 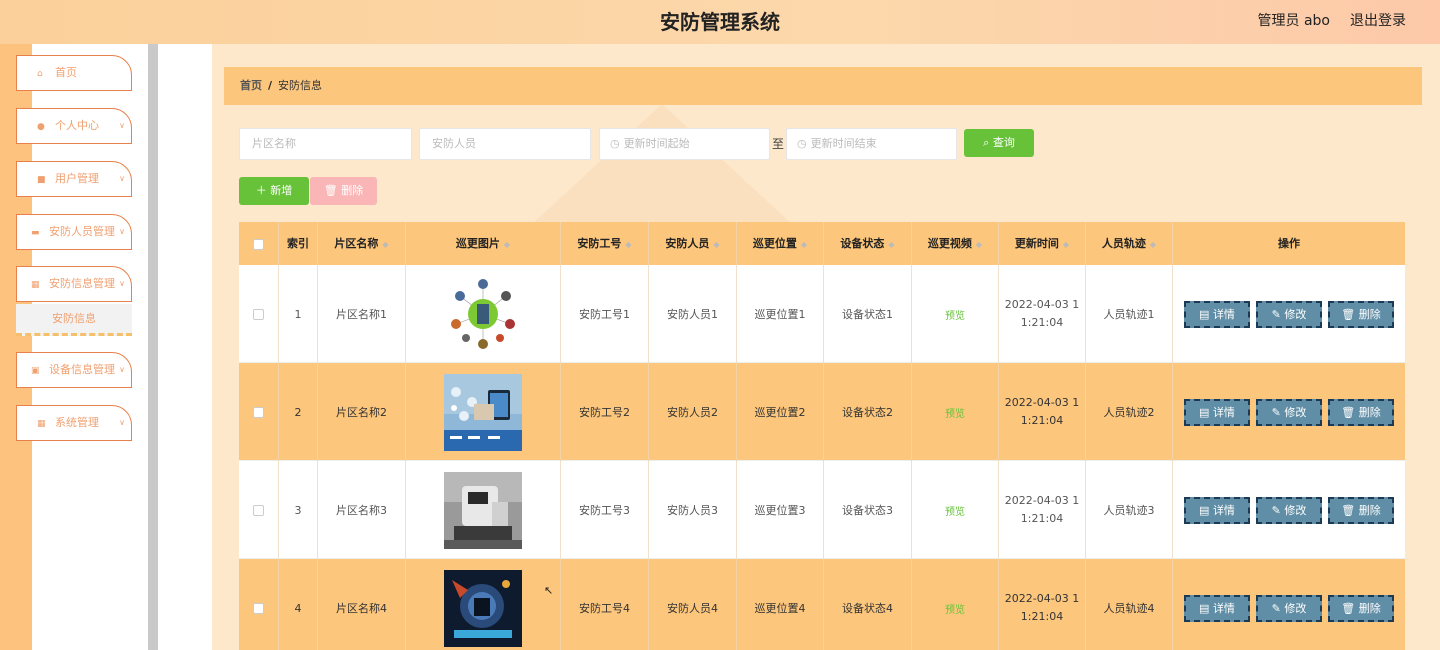 What do you see at coordinates (74, 179) in the screenshot?
I see `sidebar-item-users: ■ 用户管理 ∨` at bounding box center [74, 179].